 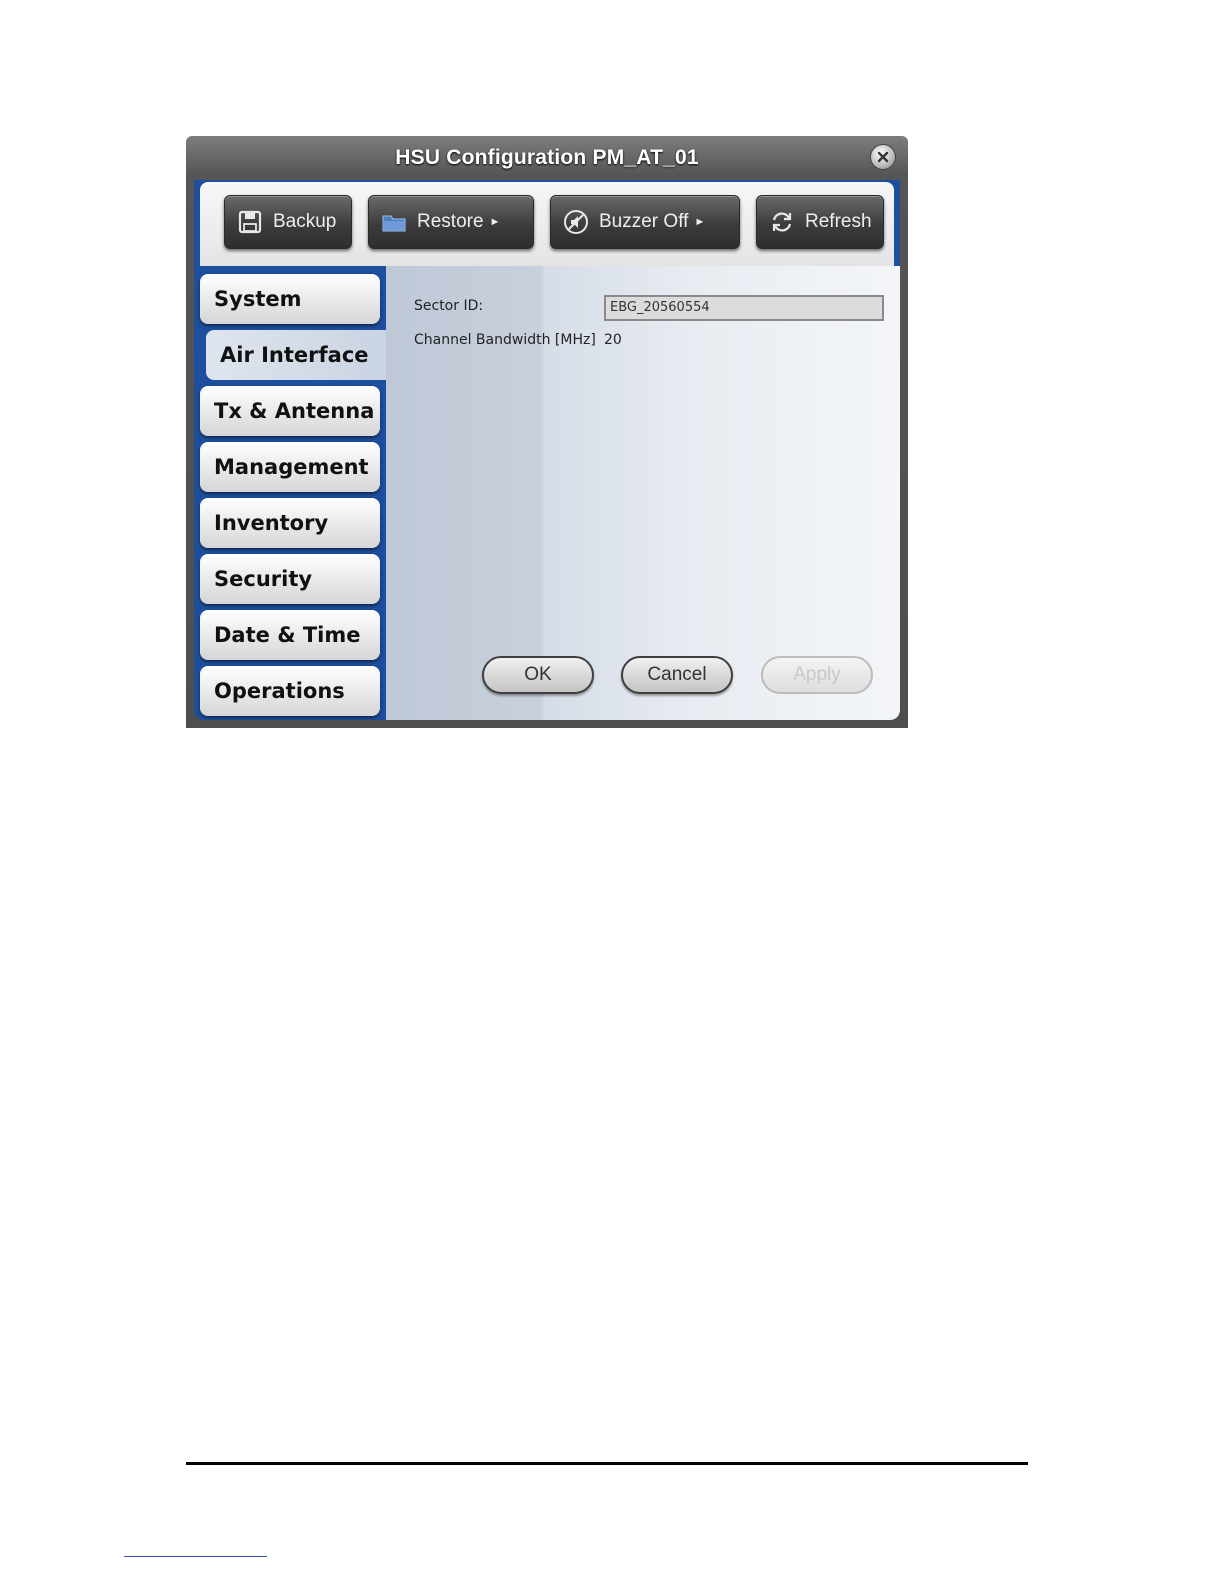 I want to click on refresh-button: Refresh, so click(x=820, y=222).